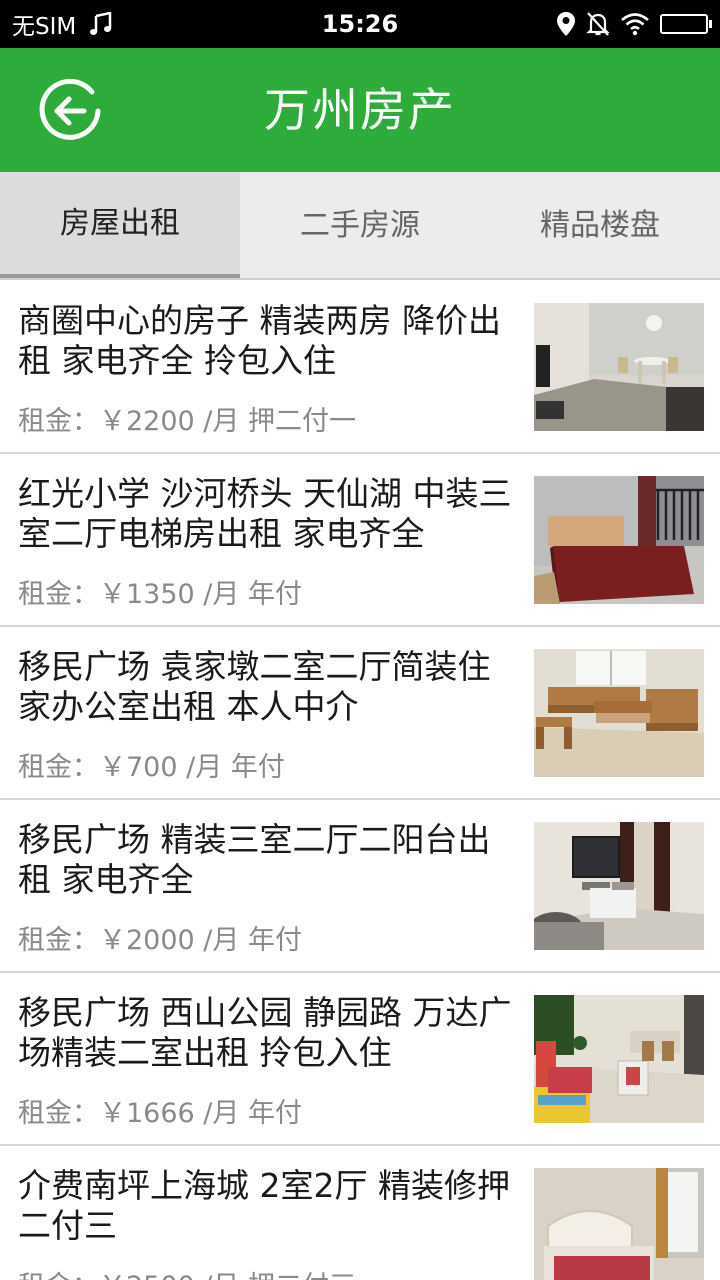 Image resolution: width=720 pixels, height=1280 pixels. What do you see at coordinates (160, 1113) in the screenshot?
I see `listing-price: 租金：￥1666 /月 年付` at bounding box center [160, 1113].